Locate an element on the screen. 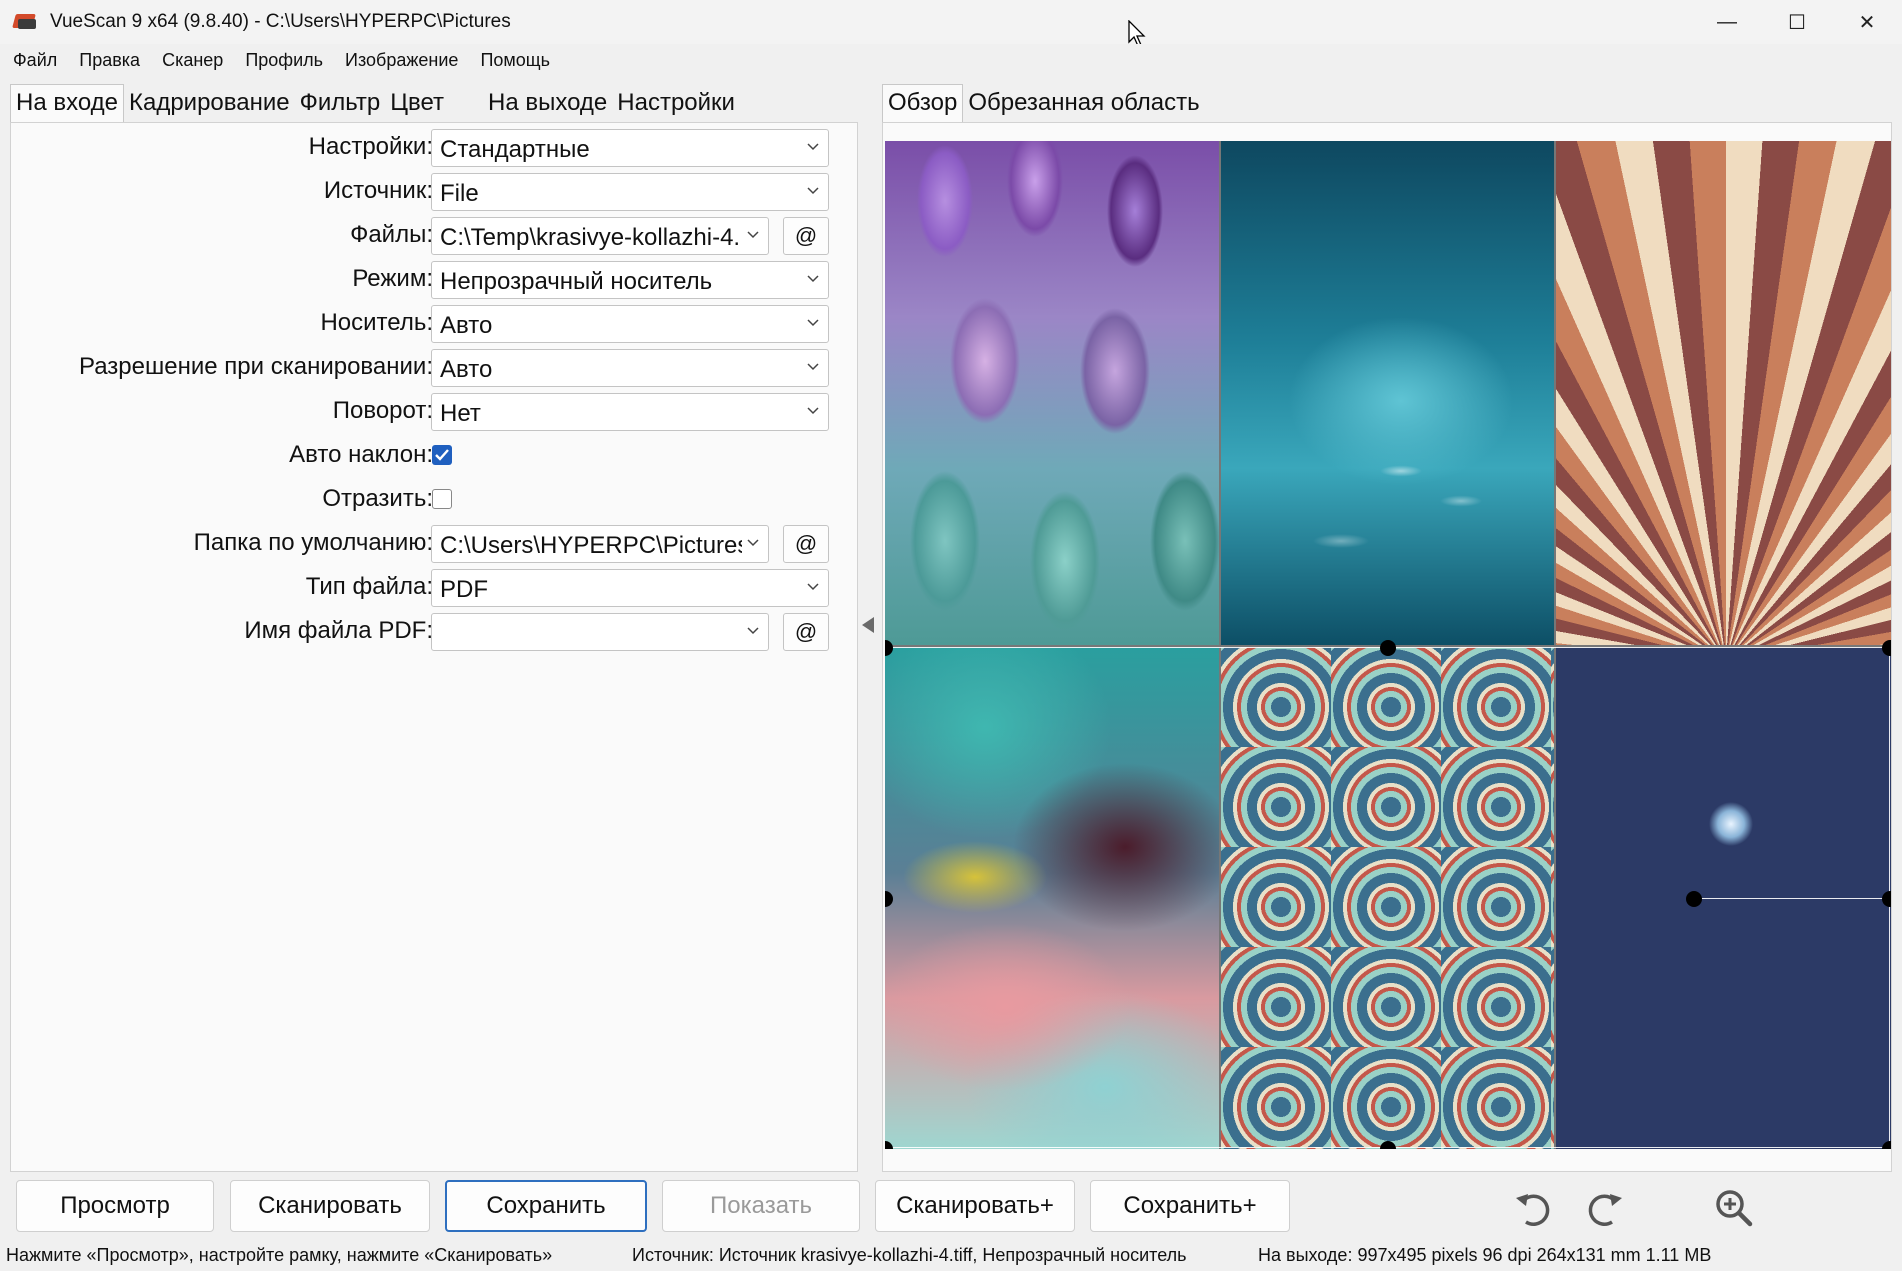 This screenshot has width=1902, height=1271. tab-crop: Кадрирование is located at coordinates (209, 103).